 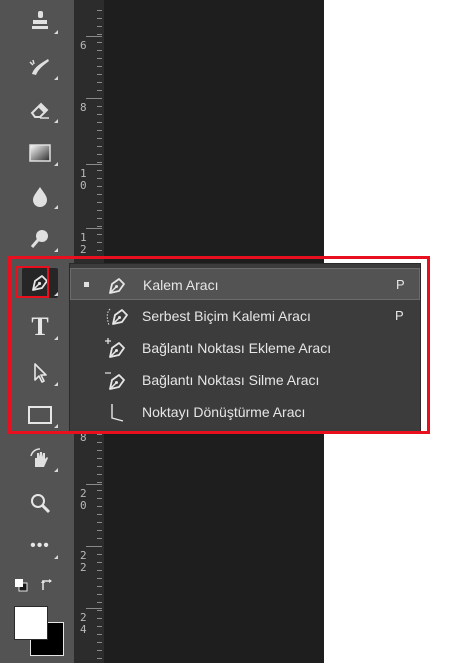 What do you see at coordinates (83, 179) in the screenshot?
I see `ruler-label: 1 0` at bounding box center [83, 179].